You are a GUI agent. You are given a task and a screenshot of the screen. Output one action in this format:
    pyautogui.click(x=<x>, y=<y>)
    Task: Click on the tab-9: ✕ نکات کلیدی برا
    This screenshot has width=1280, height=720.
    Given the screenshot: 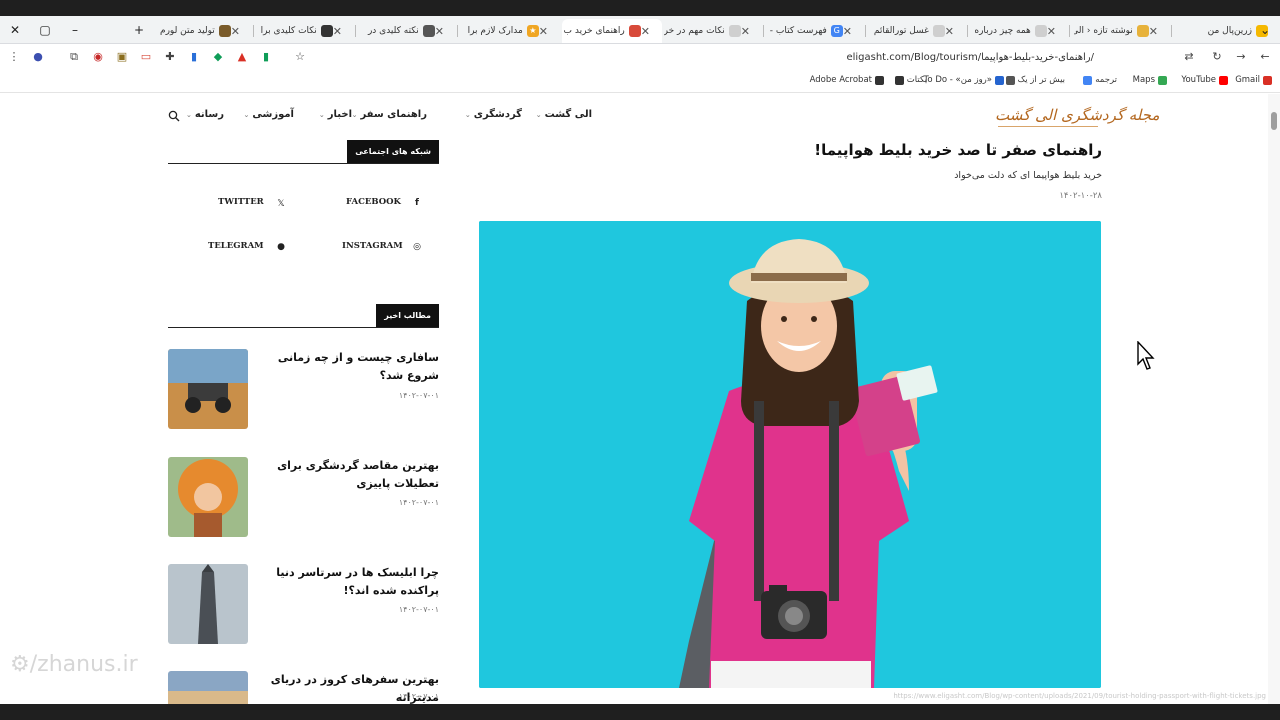 What is the action you would take?
    pyautogui.click(x=305, y=31)
    